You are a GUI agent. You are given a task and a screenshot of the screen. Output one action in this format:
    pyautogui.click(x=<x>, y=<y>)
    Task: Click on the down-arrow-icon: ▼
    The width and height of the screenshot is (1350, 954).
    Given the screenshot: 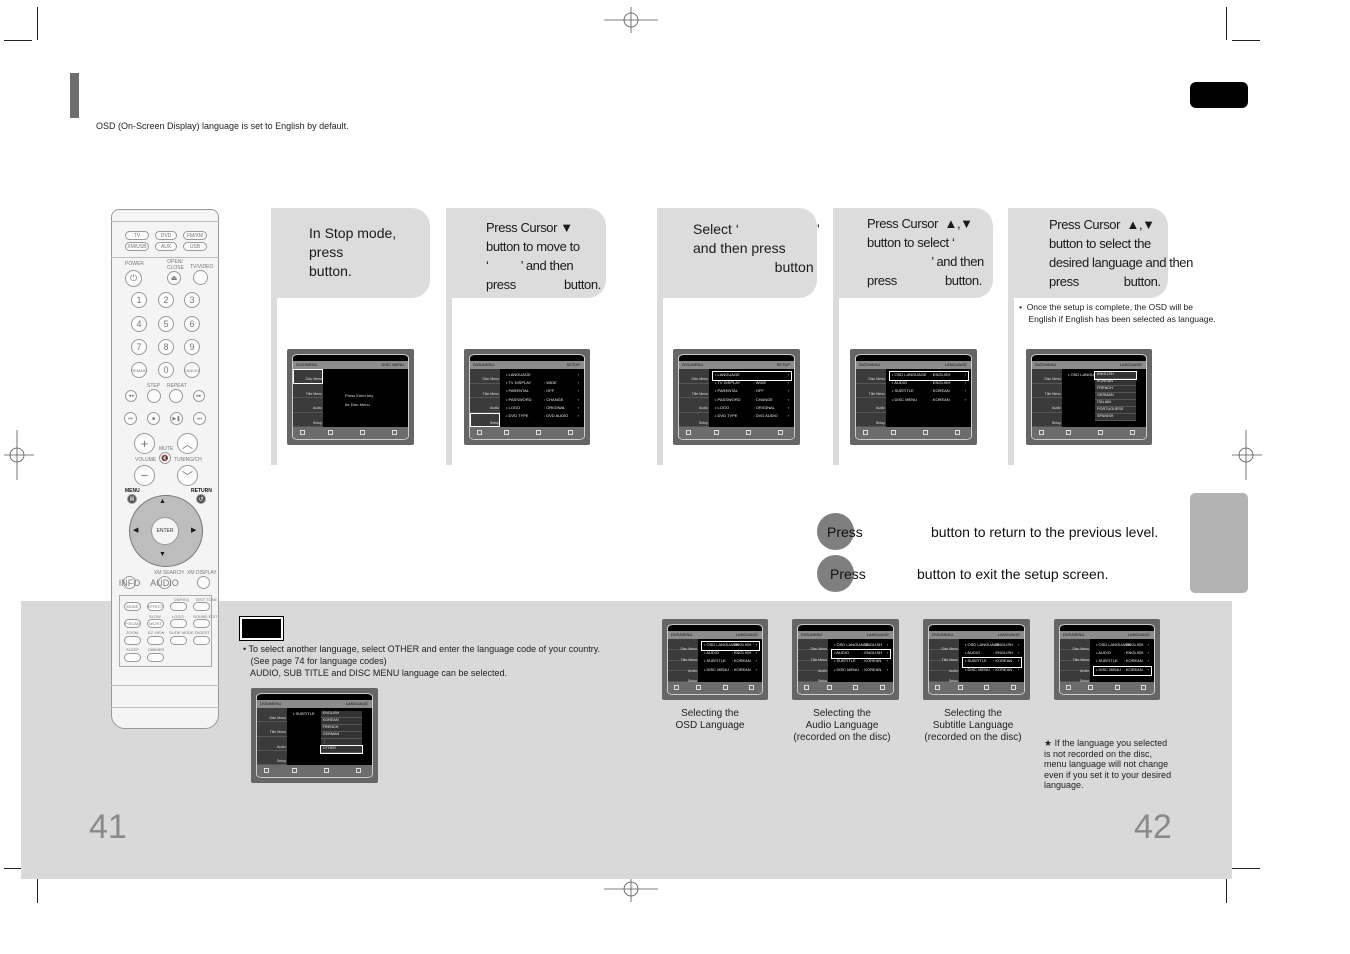 What is the action you would take?
    pyautogui.click(x=162, y=554)
    